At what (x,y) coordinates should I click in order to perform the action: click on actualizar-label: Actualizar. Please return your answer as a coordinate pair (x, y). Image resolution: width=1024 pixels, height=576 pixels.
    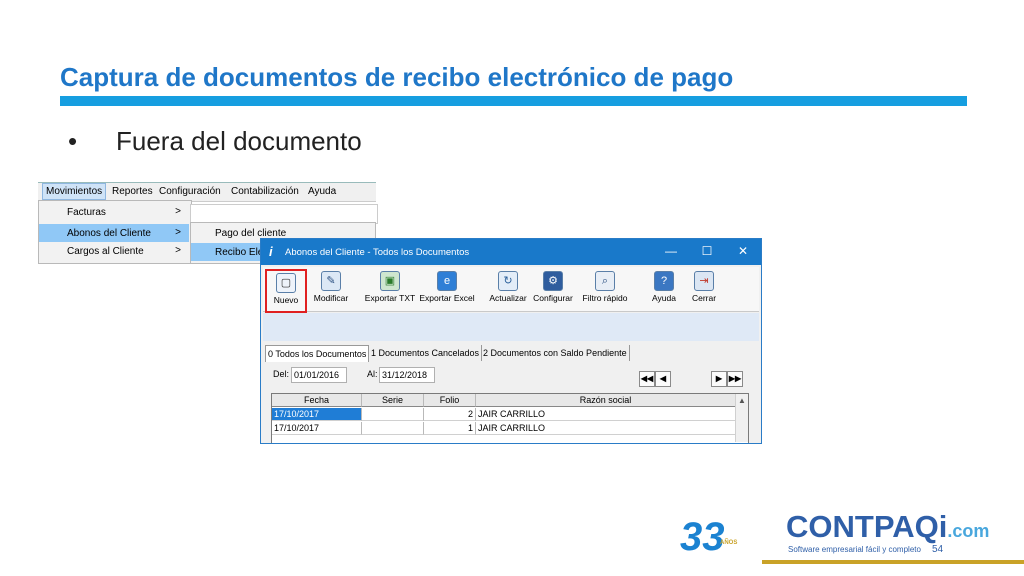
    Looking at the image, I should click on (508, 298).